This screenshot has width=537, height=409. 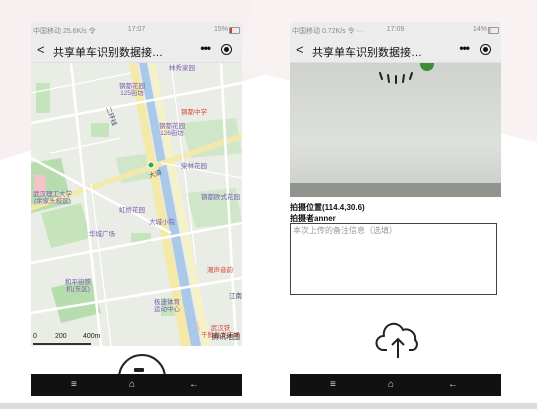 I want to click on map-label: 潮声音韵, so click(x=220, y=270).